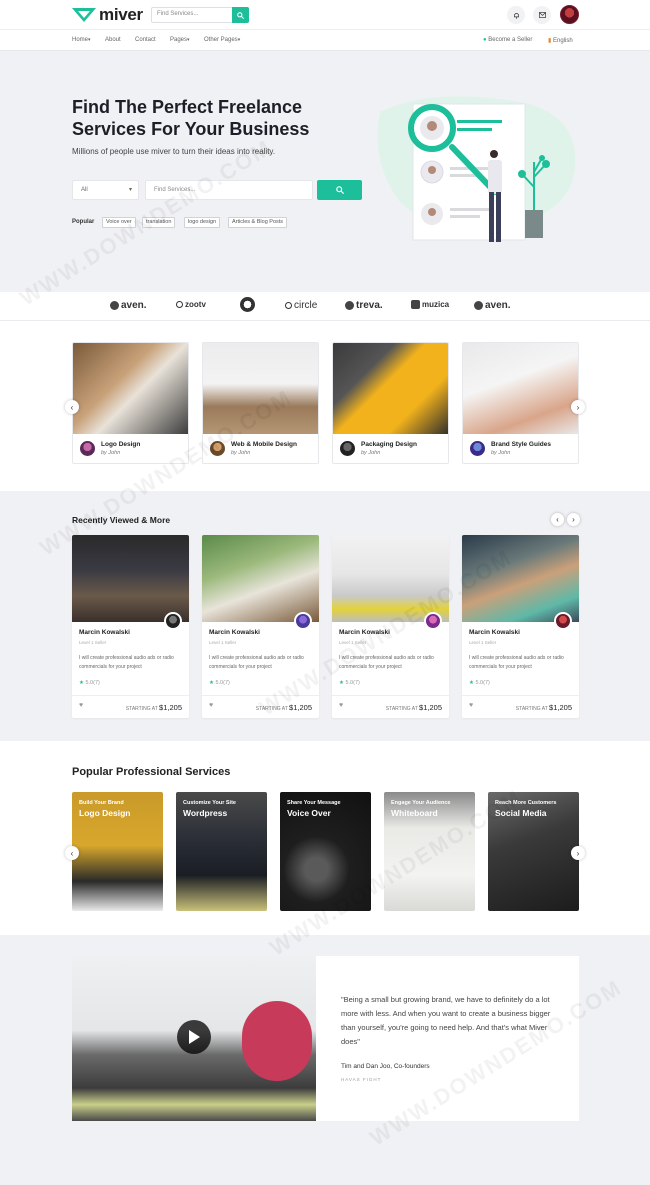 The width and height of the screenshot is (650, 1185). What do you see at coordinates (151, 772) in the screenshot?
I see `section-title: Popular Professional Services` at bounding box center [151, 772].